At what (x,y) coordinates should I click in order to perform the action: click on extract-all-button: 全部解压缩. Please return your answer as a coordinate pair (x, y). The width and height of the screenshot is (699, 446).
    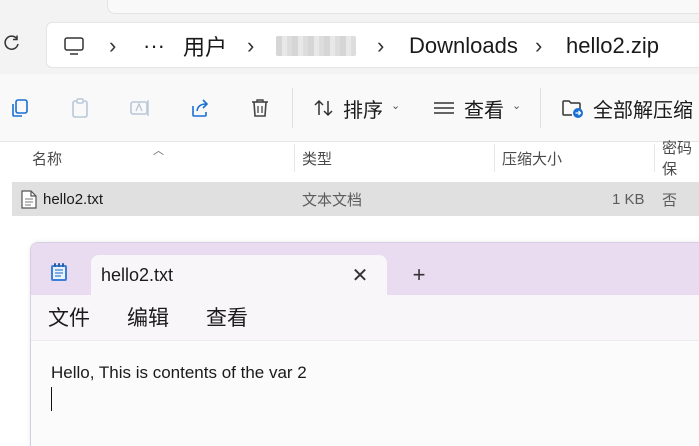
    Looking at the image, I should click on (627, 108).